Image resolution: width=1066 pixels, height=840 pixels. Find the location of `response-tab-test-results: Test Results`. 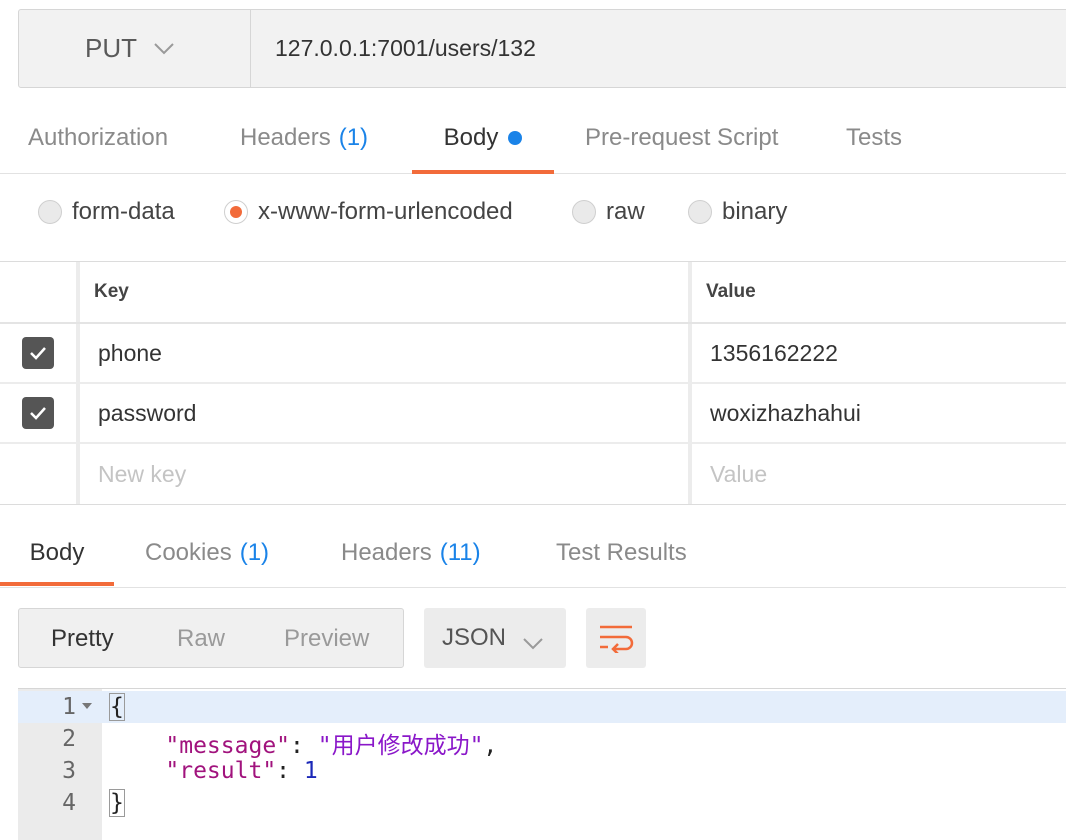

response-tab-test-results: Test Results is located at coordinates (621, 553).